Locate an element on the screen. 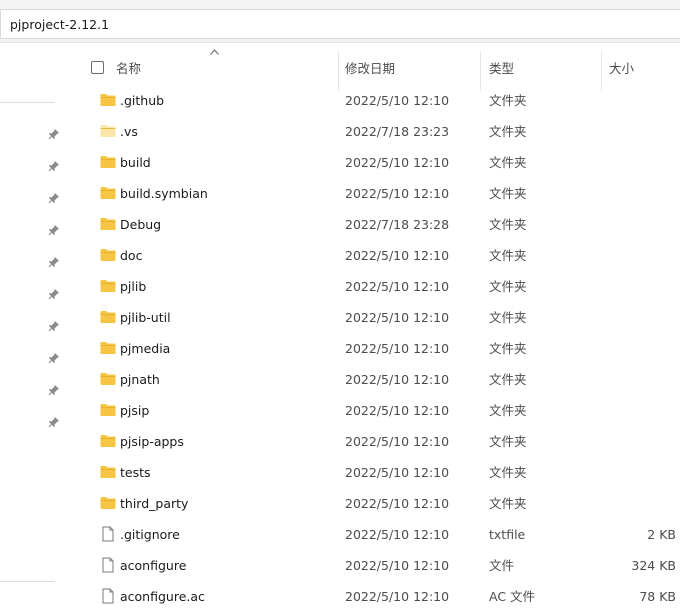  modified-date: 2022/7/18 23:23 is located at coordinates (397, 131).